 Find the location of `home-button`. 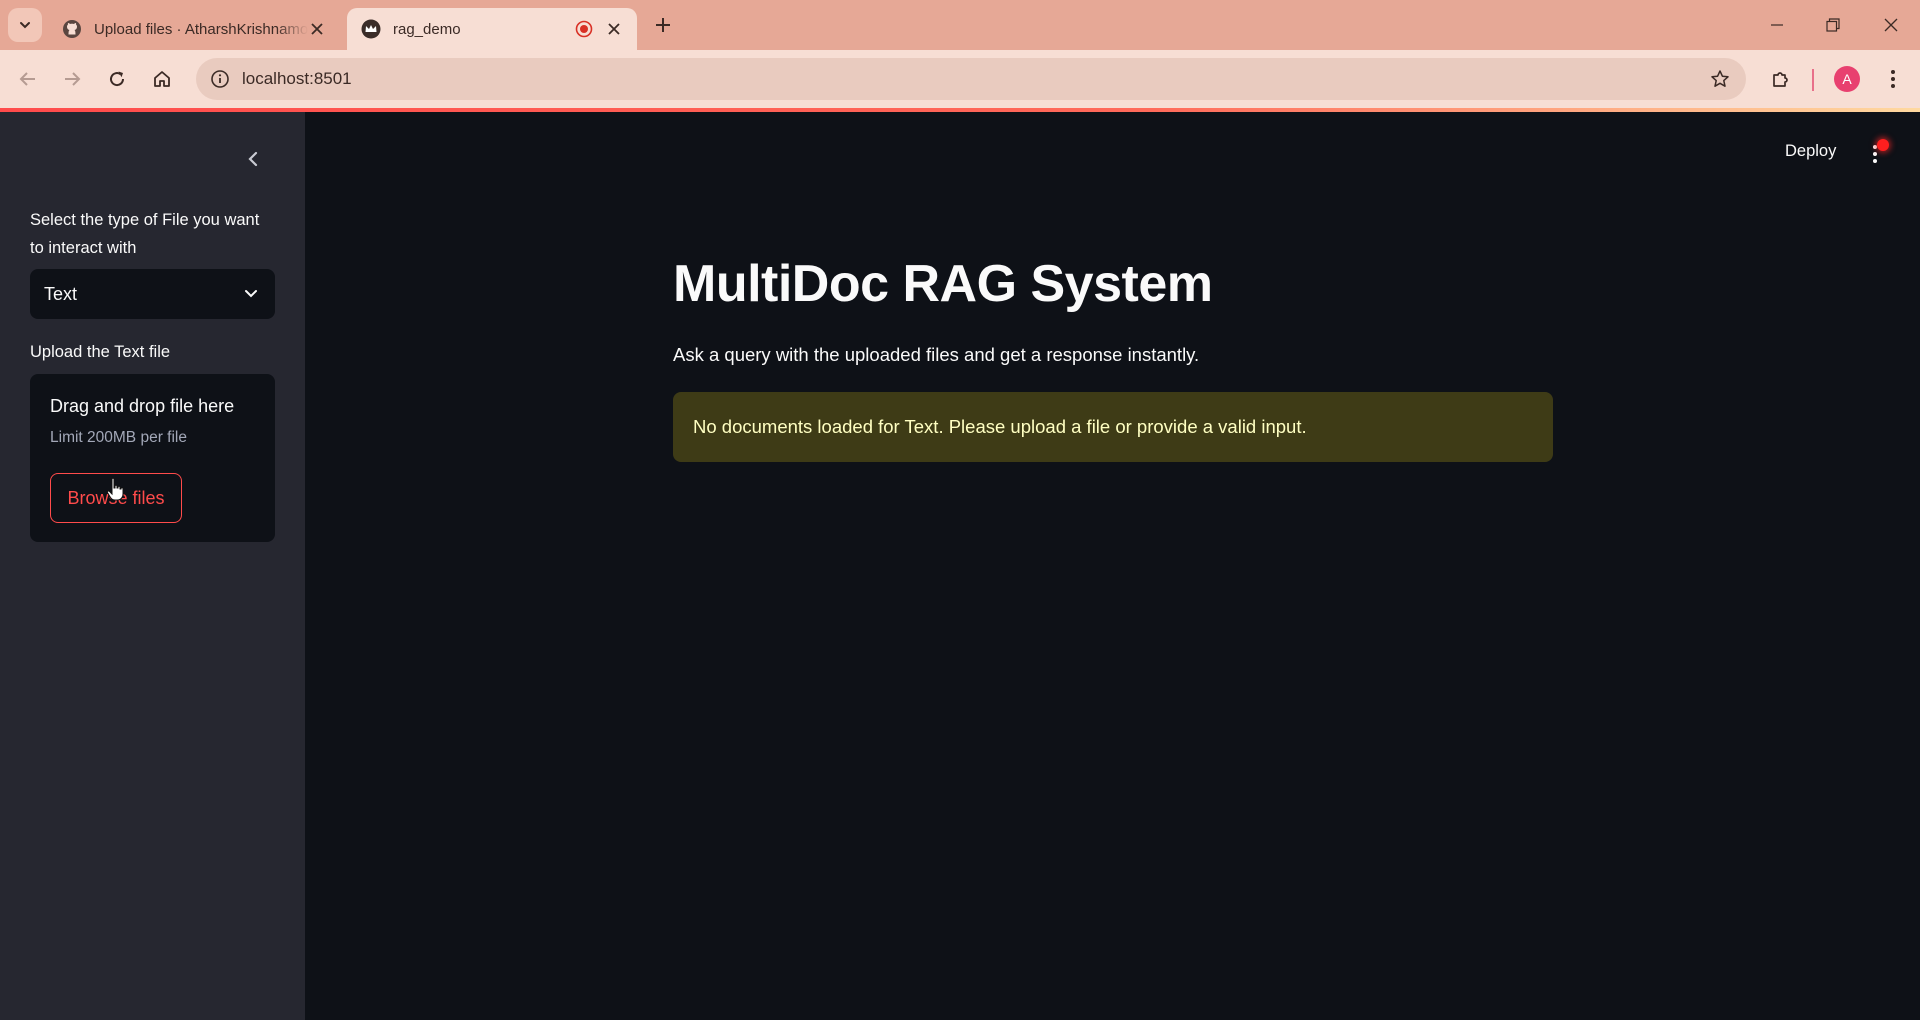

home-button is located at coordinates (162, 79).